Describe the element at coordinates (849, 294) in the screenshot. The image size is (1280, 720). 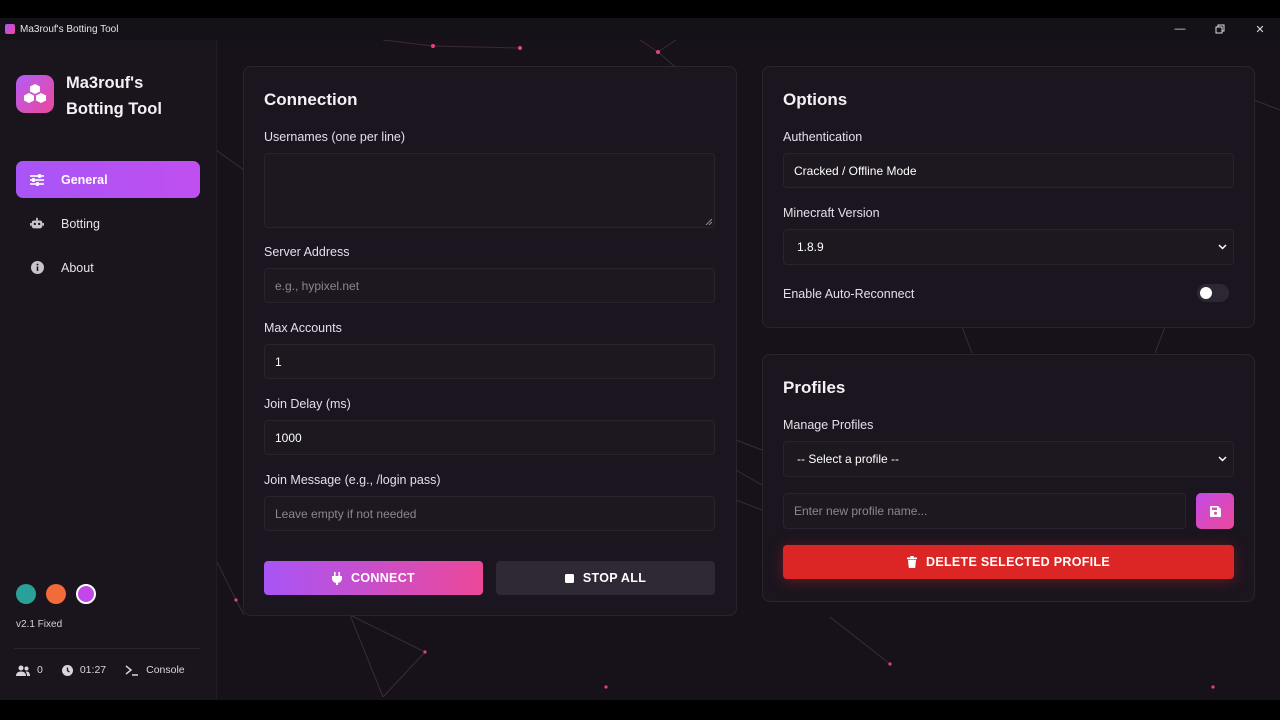
I see `auto-reconnect-label: Enable Auto-Reconnect` at that location.